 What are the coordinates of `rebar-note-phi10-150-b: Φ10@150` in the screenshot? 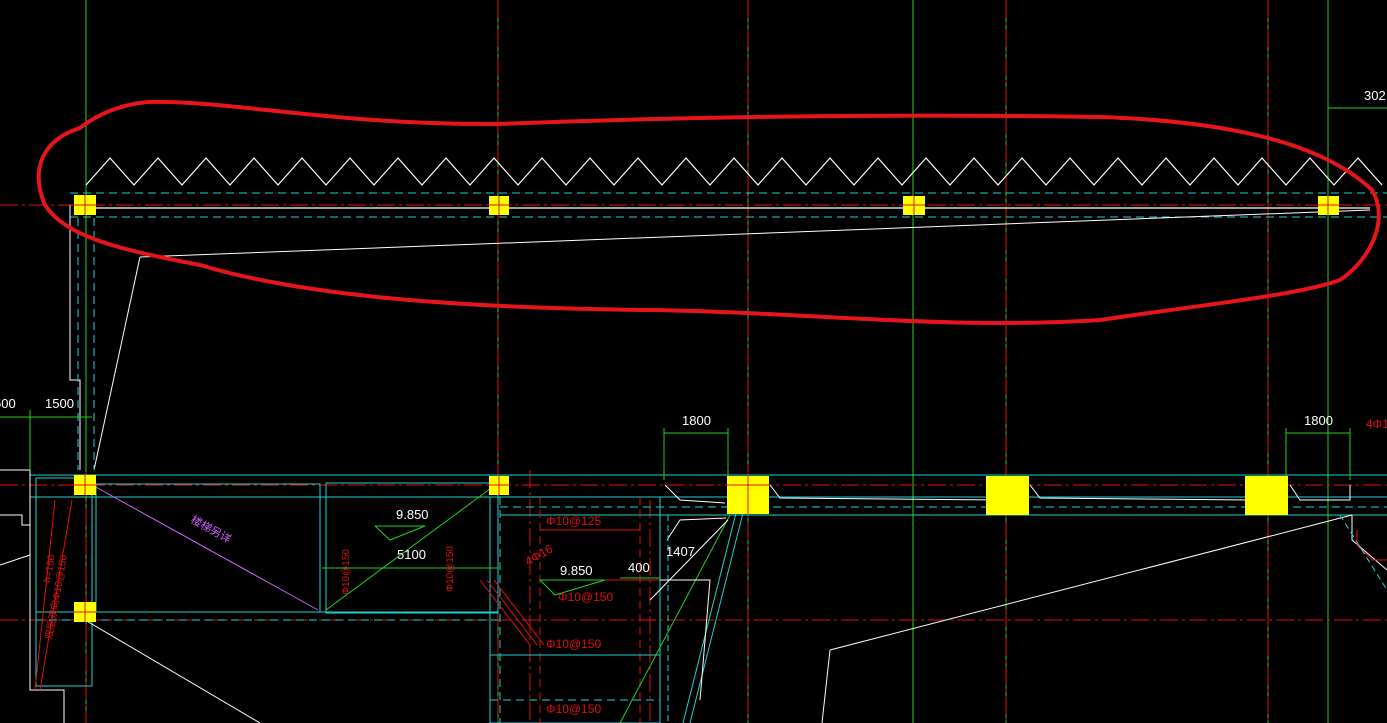 It's located at (573, 644).